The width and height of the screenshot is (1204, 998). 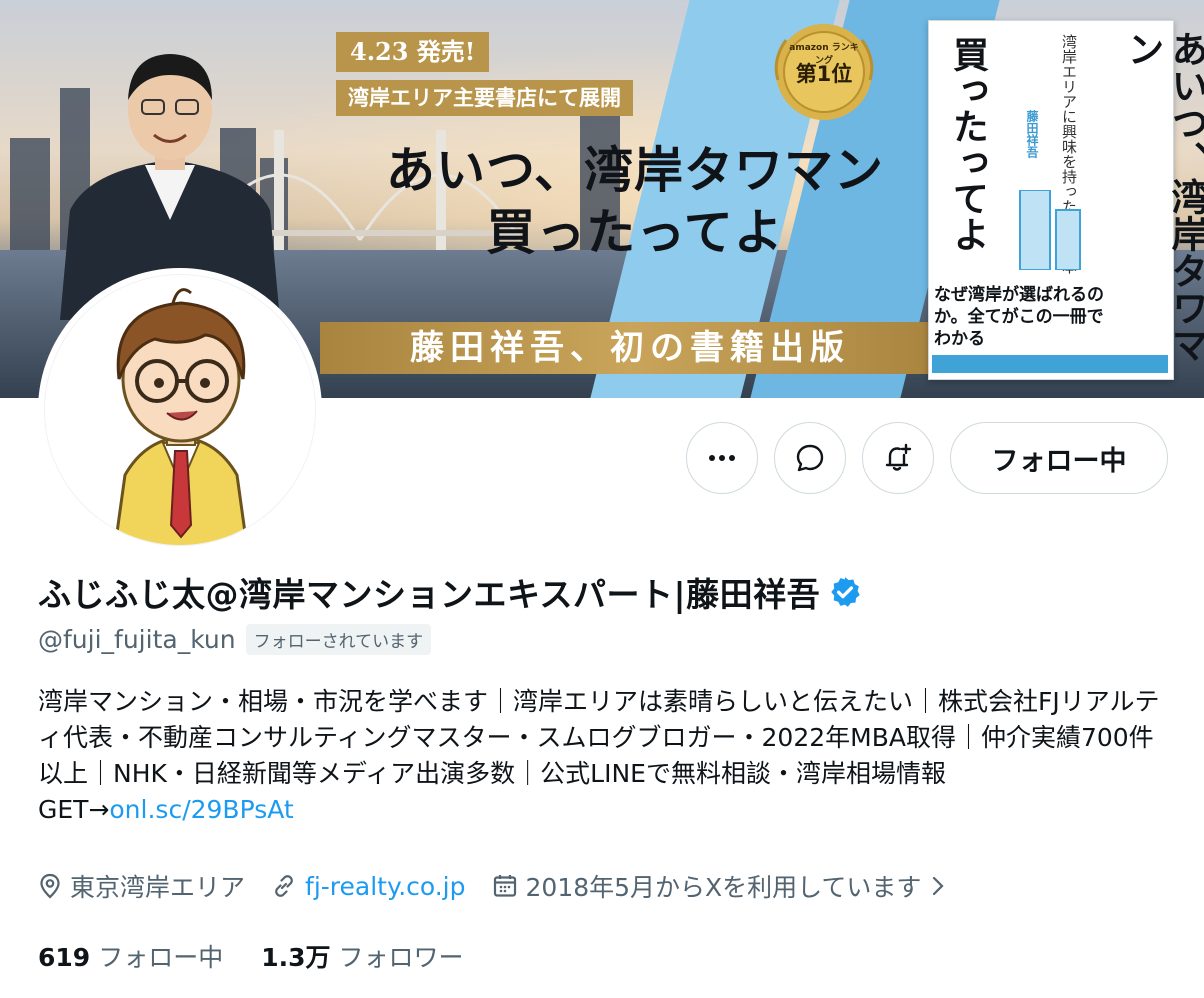 I want to click on banner-headline: あいつ、湾岸タワマン 買ったってよ, so click(x=635, y=202).